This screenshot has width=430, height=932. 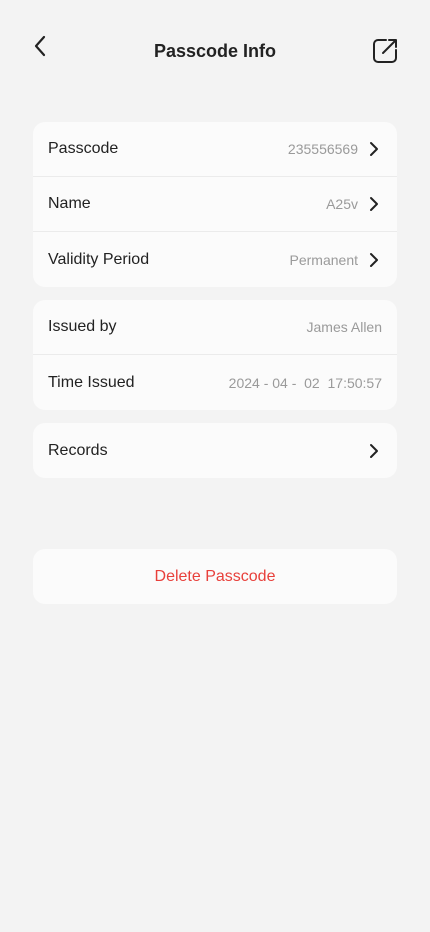 I want to click on records-row: Records, so click(x=215, y=450).